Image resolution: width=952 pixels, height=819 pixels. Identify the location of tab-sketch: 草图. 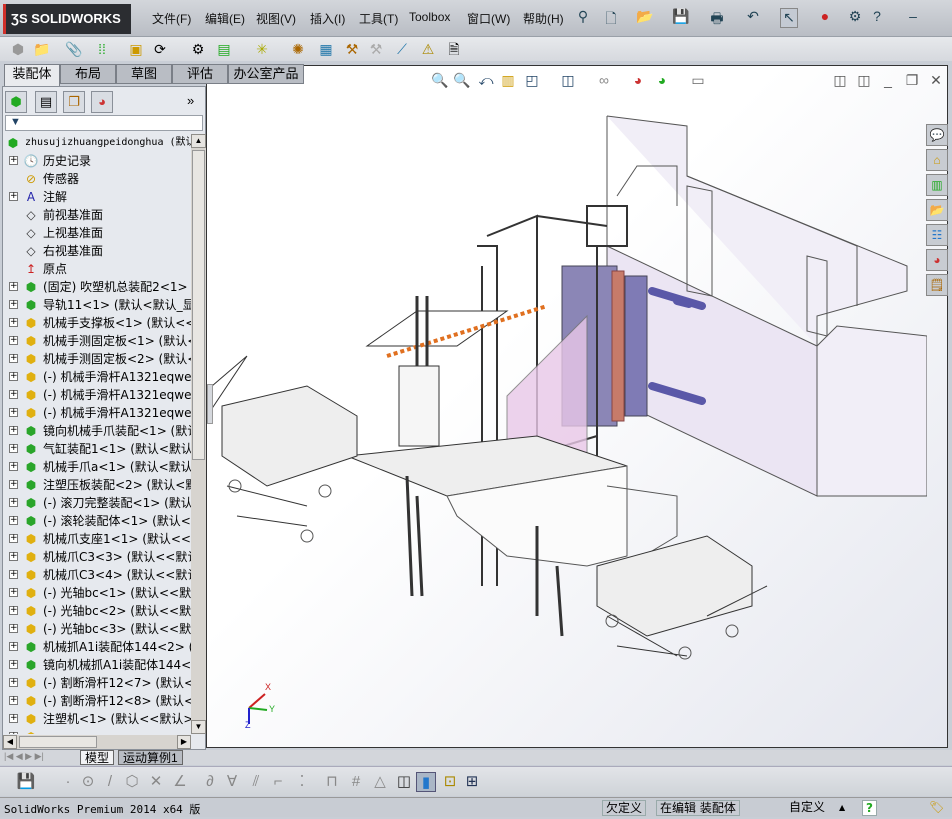
(144, 74).